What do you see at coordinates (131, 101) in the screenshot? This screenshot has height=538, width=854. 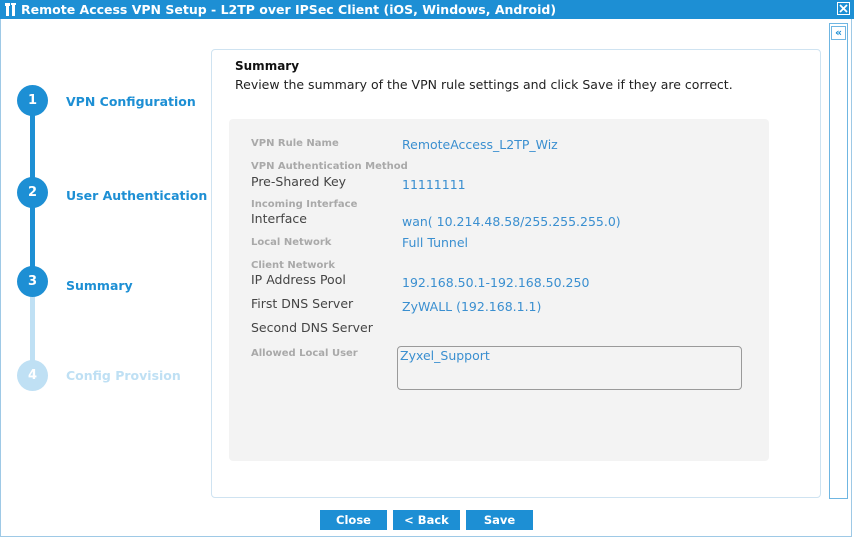 I see `step-1-label: VPN Configuration` at bounding box center [131, 101].